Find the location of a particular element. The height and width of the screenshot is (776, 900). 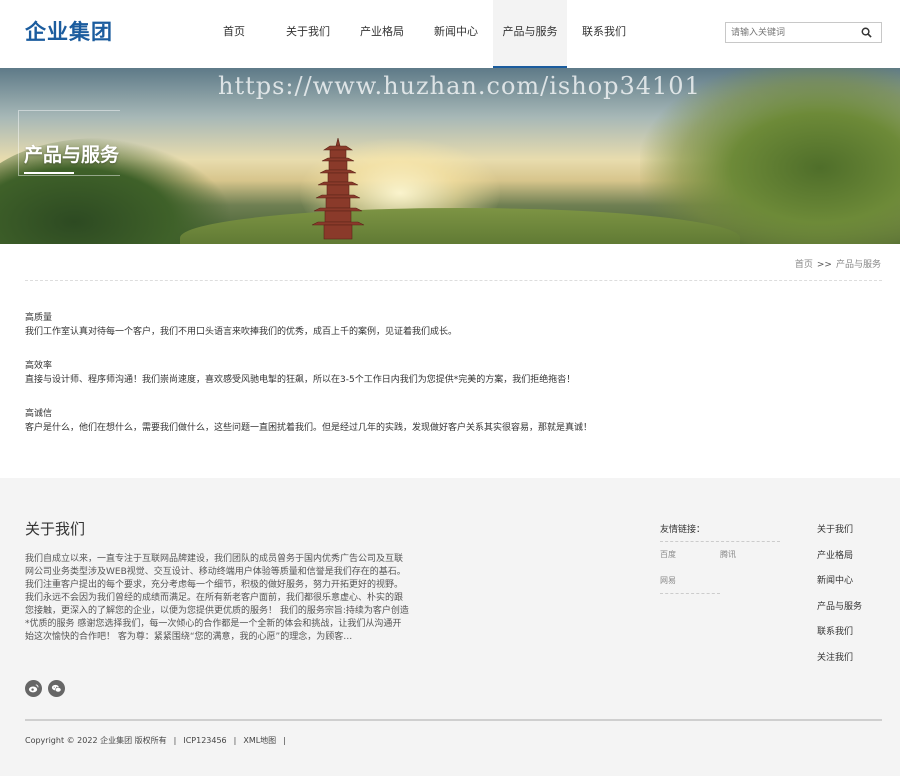

footer-about-title: 关于我们 is located at coordinates (55, 529).